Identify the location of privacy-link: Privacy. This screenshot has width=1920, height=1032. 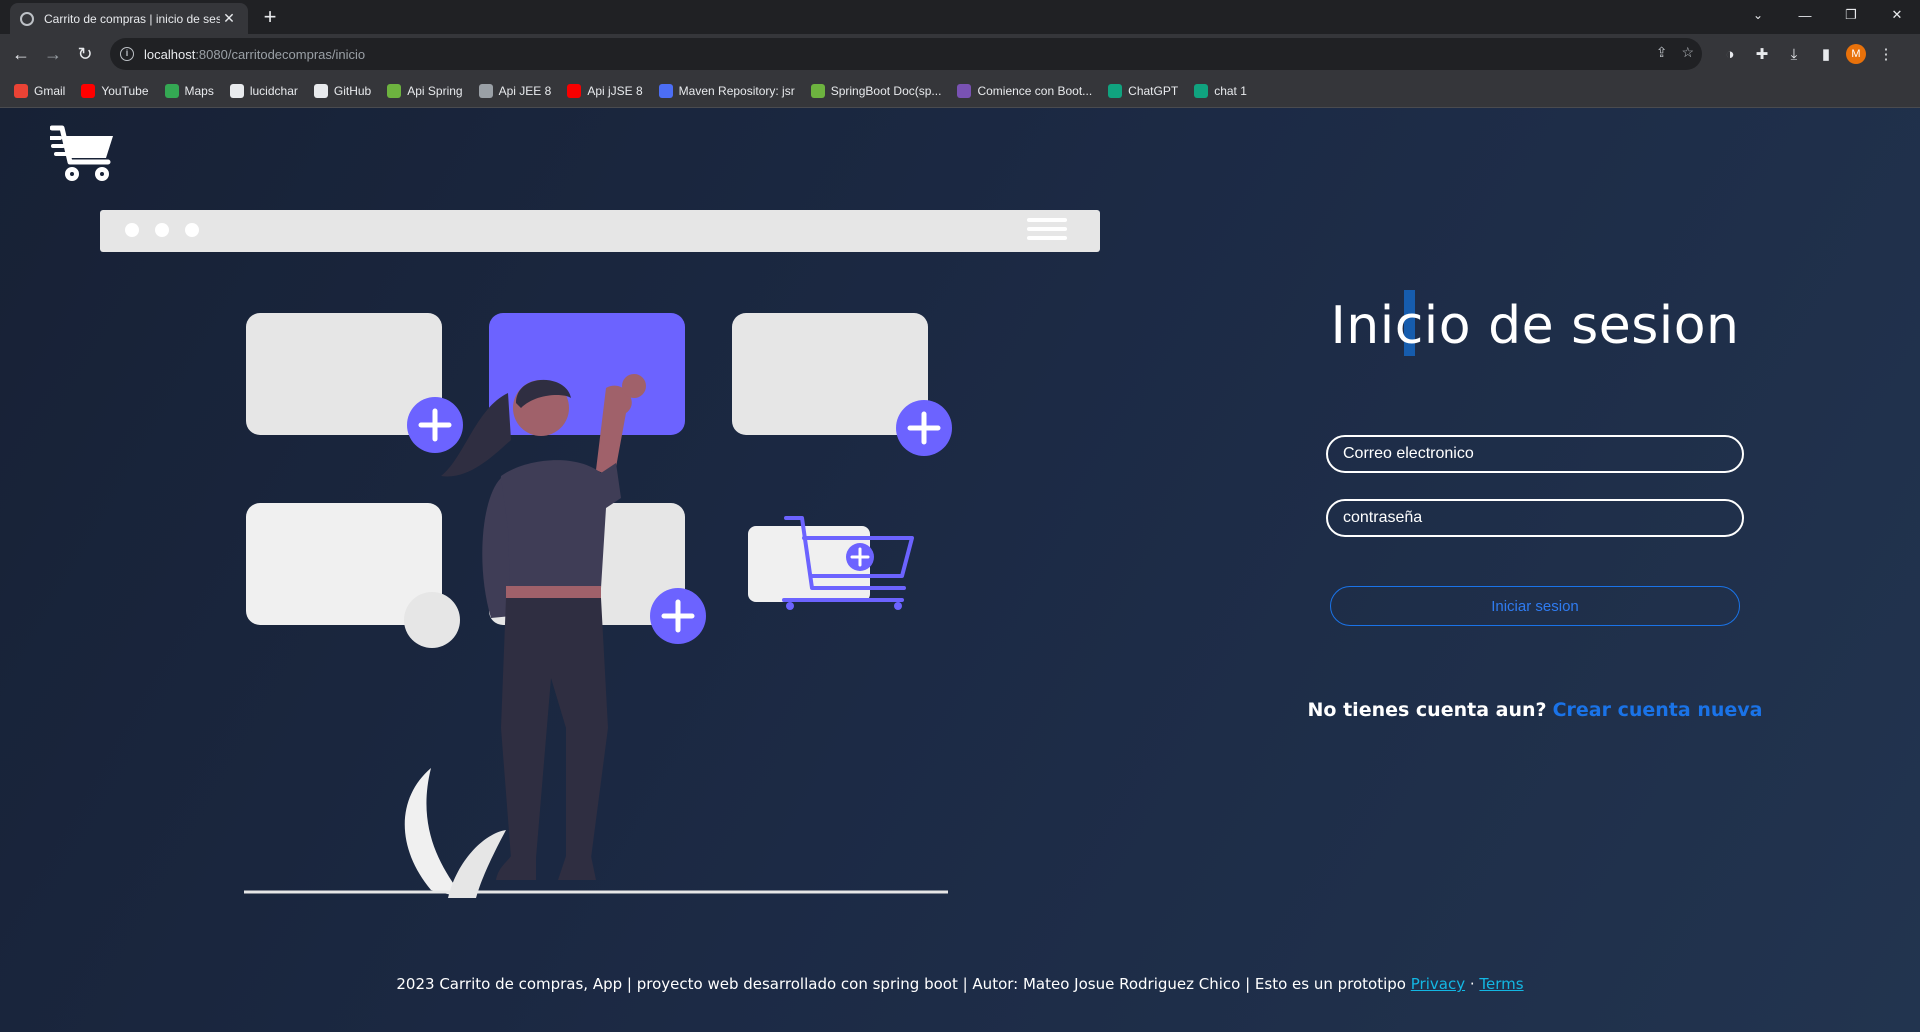
(1438, 984).